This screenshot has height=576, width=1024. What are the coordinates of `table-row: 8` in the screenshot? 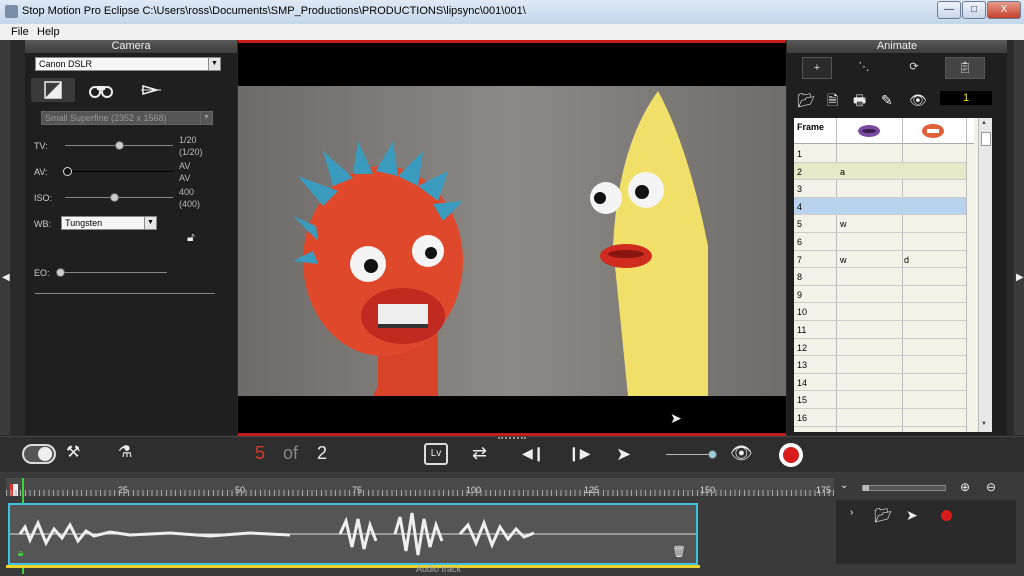 It's located at (880, 277).